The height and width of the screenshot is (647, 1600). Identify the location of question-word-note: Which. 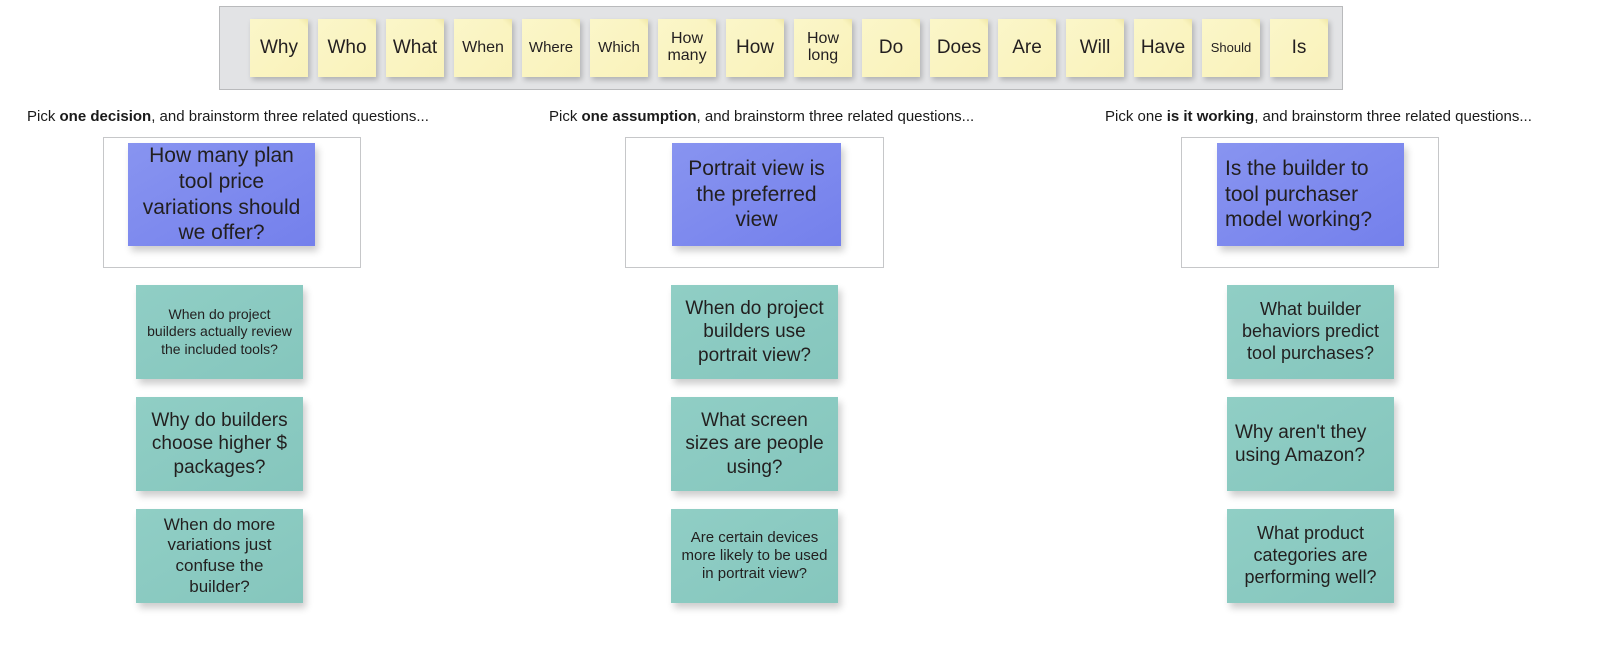
(619, 48).